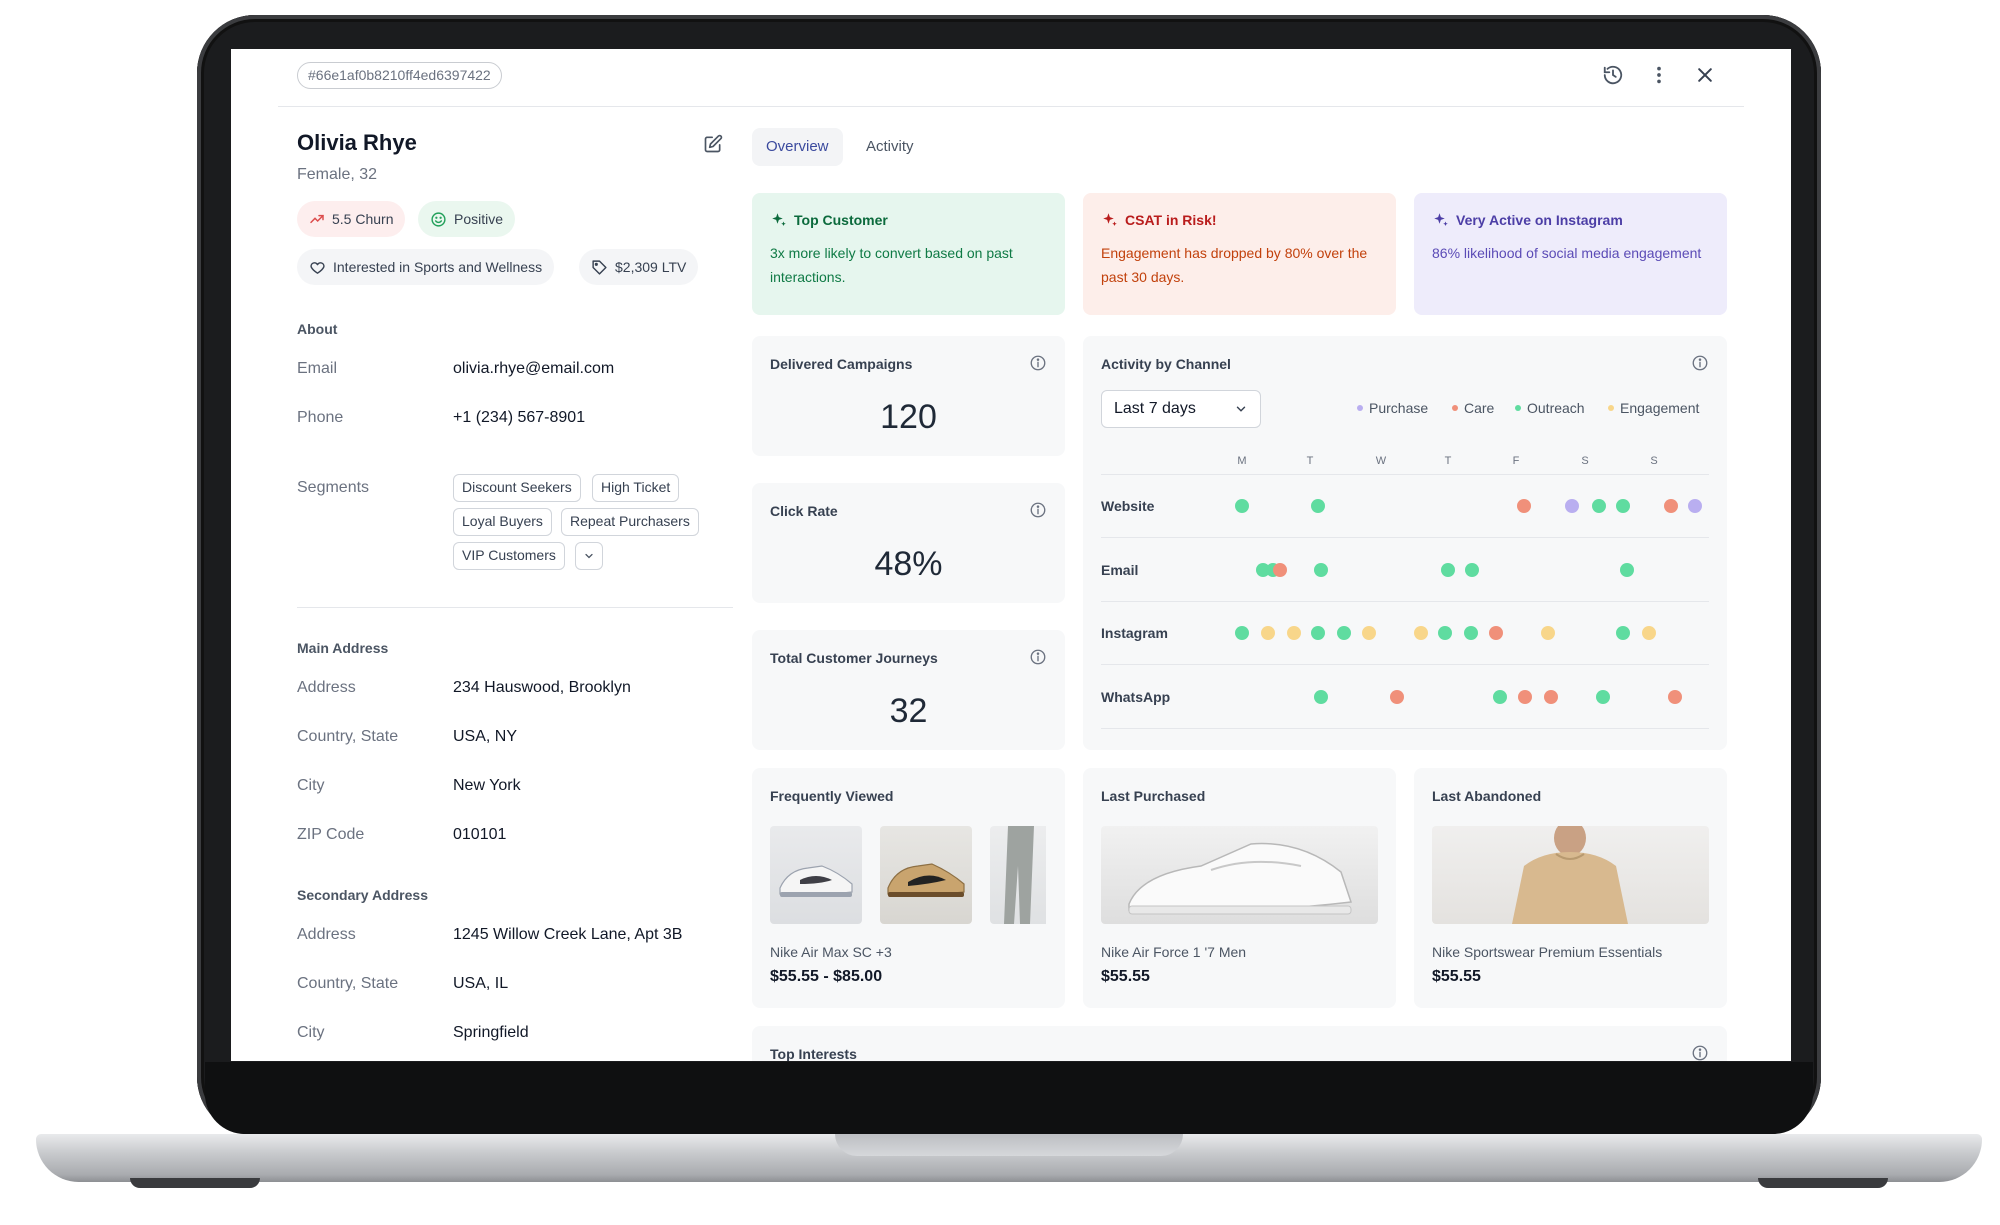 This screenshot has width=2000, height=1225. Describe the element at coordinates (362, 895) in the screenshot. I see `secondary-address-heading: Secondary Address` at that location.